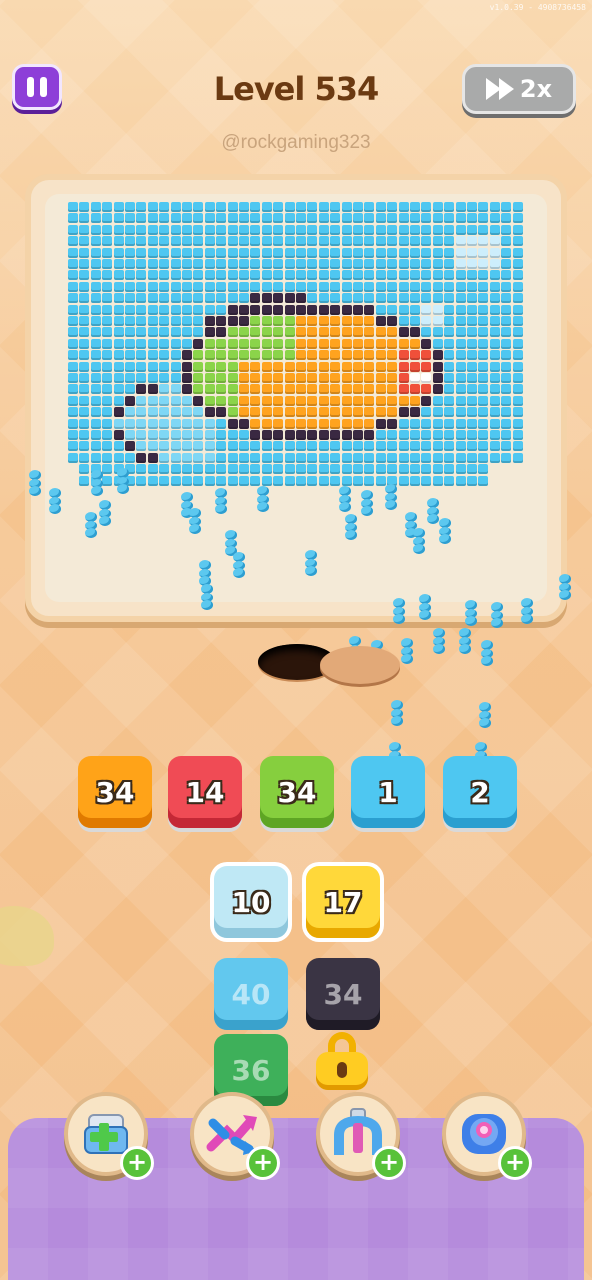 Image resolution: width=592 pixels, height=1280 pixels. What do you see at coordinates (343, 994) in the screenshot?
I see `stack-tile: 34` at bounding box center [343, 994].